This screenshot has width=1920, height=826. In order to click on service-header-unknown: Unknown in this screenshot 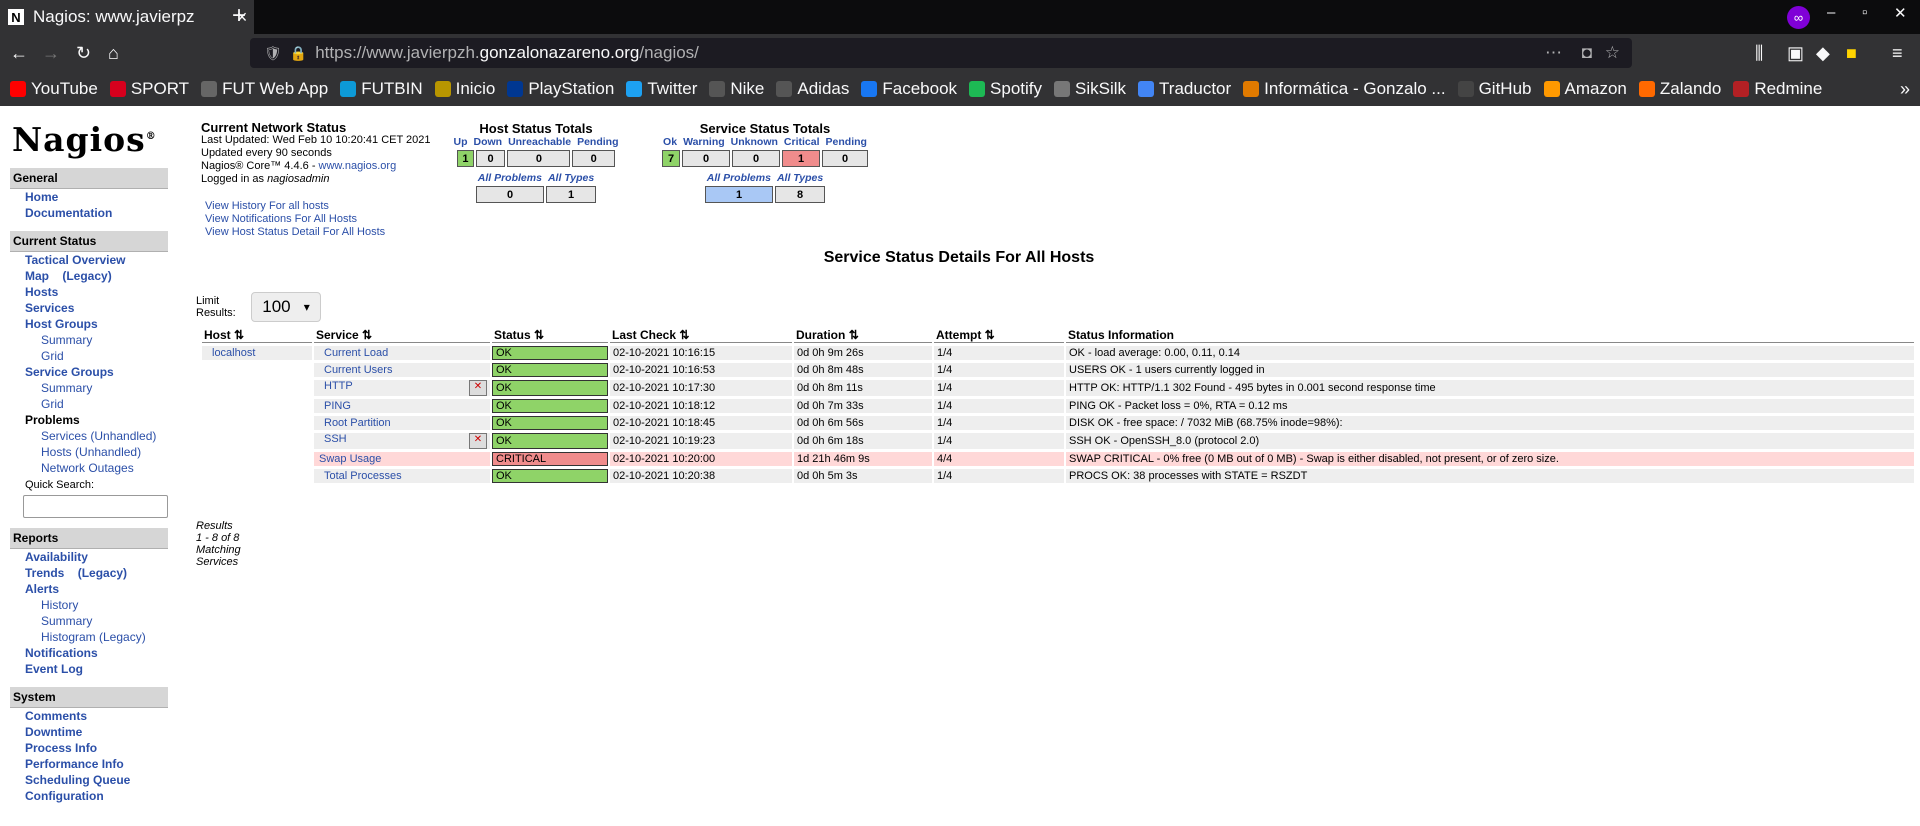, I will do `click(754, 142)`.